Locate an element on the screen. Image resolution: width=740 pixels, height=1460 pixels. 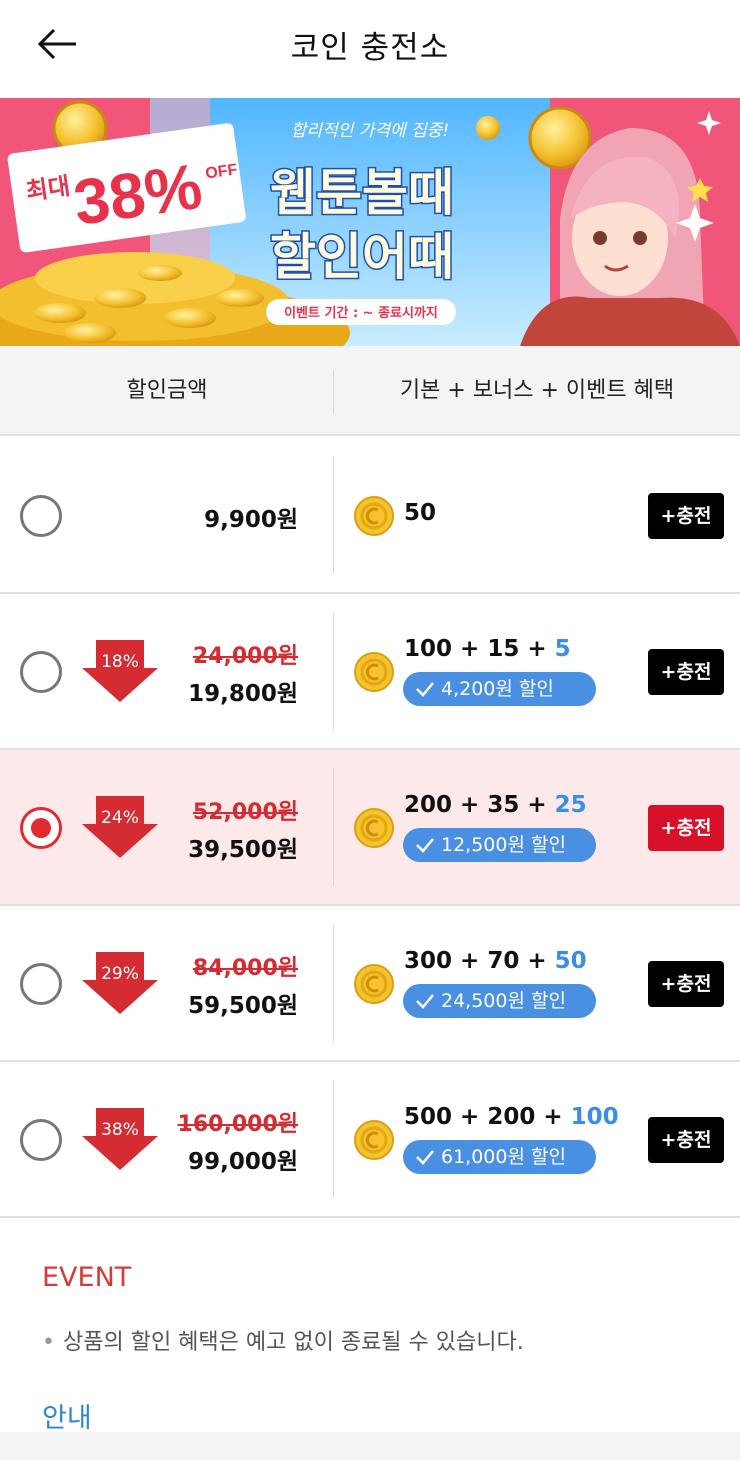
sale-price: 39,500원 is located at coordinates (243, 850).